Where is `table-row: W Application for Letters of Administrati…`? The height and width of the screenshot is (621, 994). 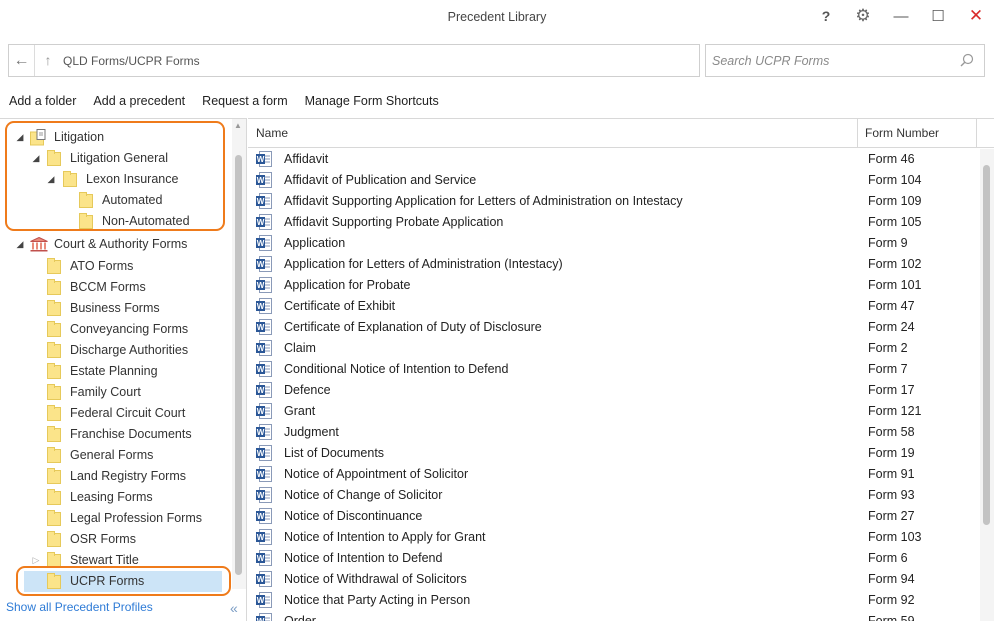 table-row: W Application for Letters of Administrati… is located at coordinates (612, 264).